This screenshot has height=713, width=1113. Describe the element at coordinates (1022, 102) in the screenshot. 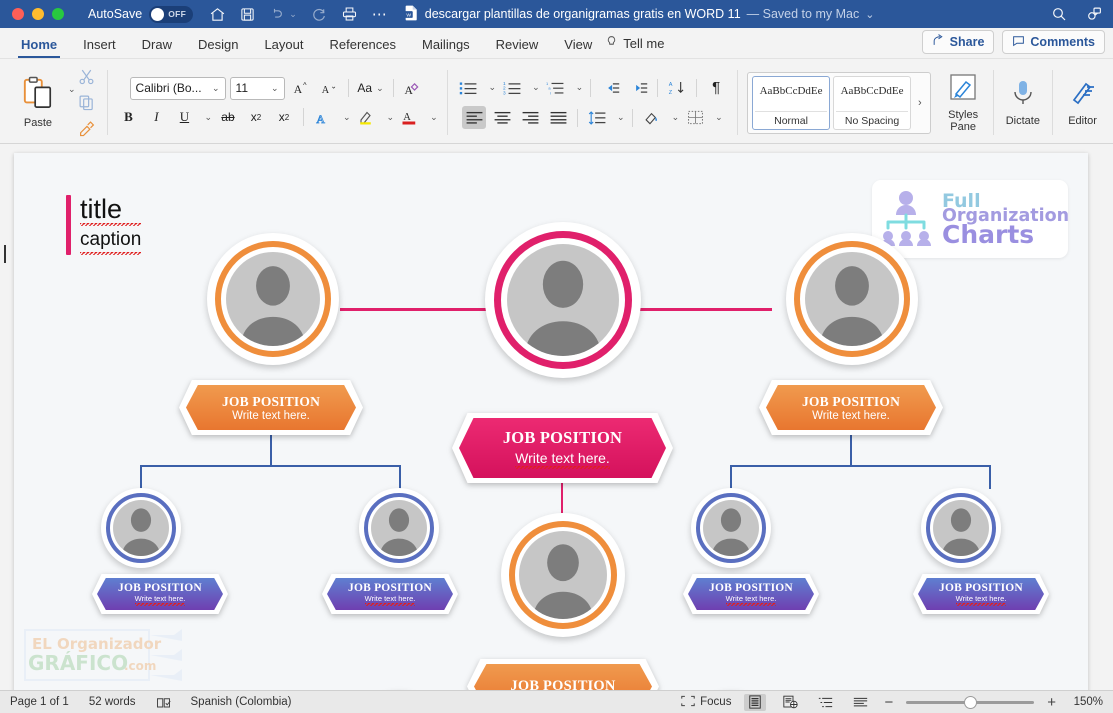

I see `dictate-button: Dictate` at that location.